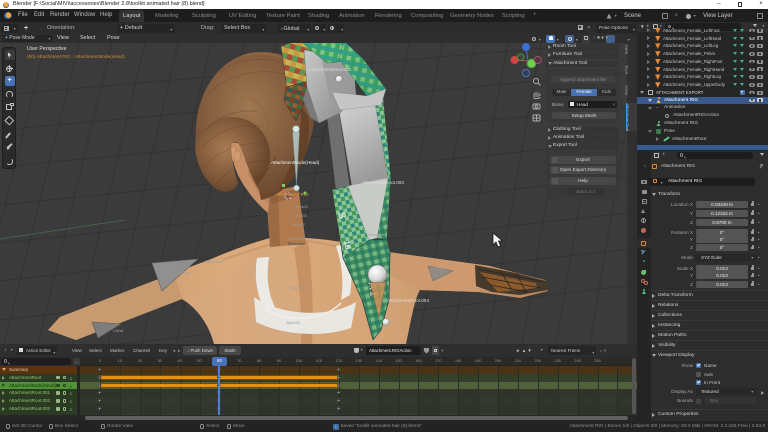 This screenshot has width=768, height=432. Describe the element at coordinates (184, 273) in the screenshot. I see `svg-text: RBicep` at that location.